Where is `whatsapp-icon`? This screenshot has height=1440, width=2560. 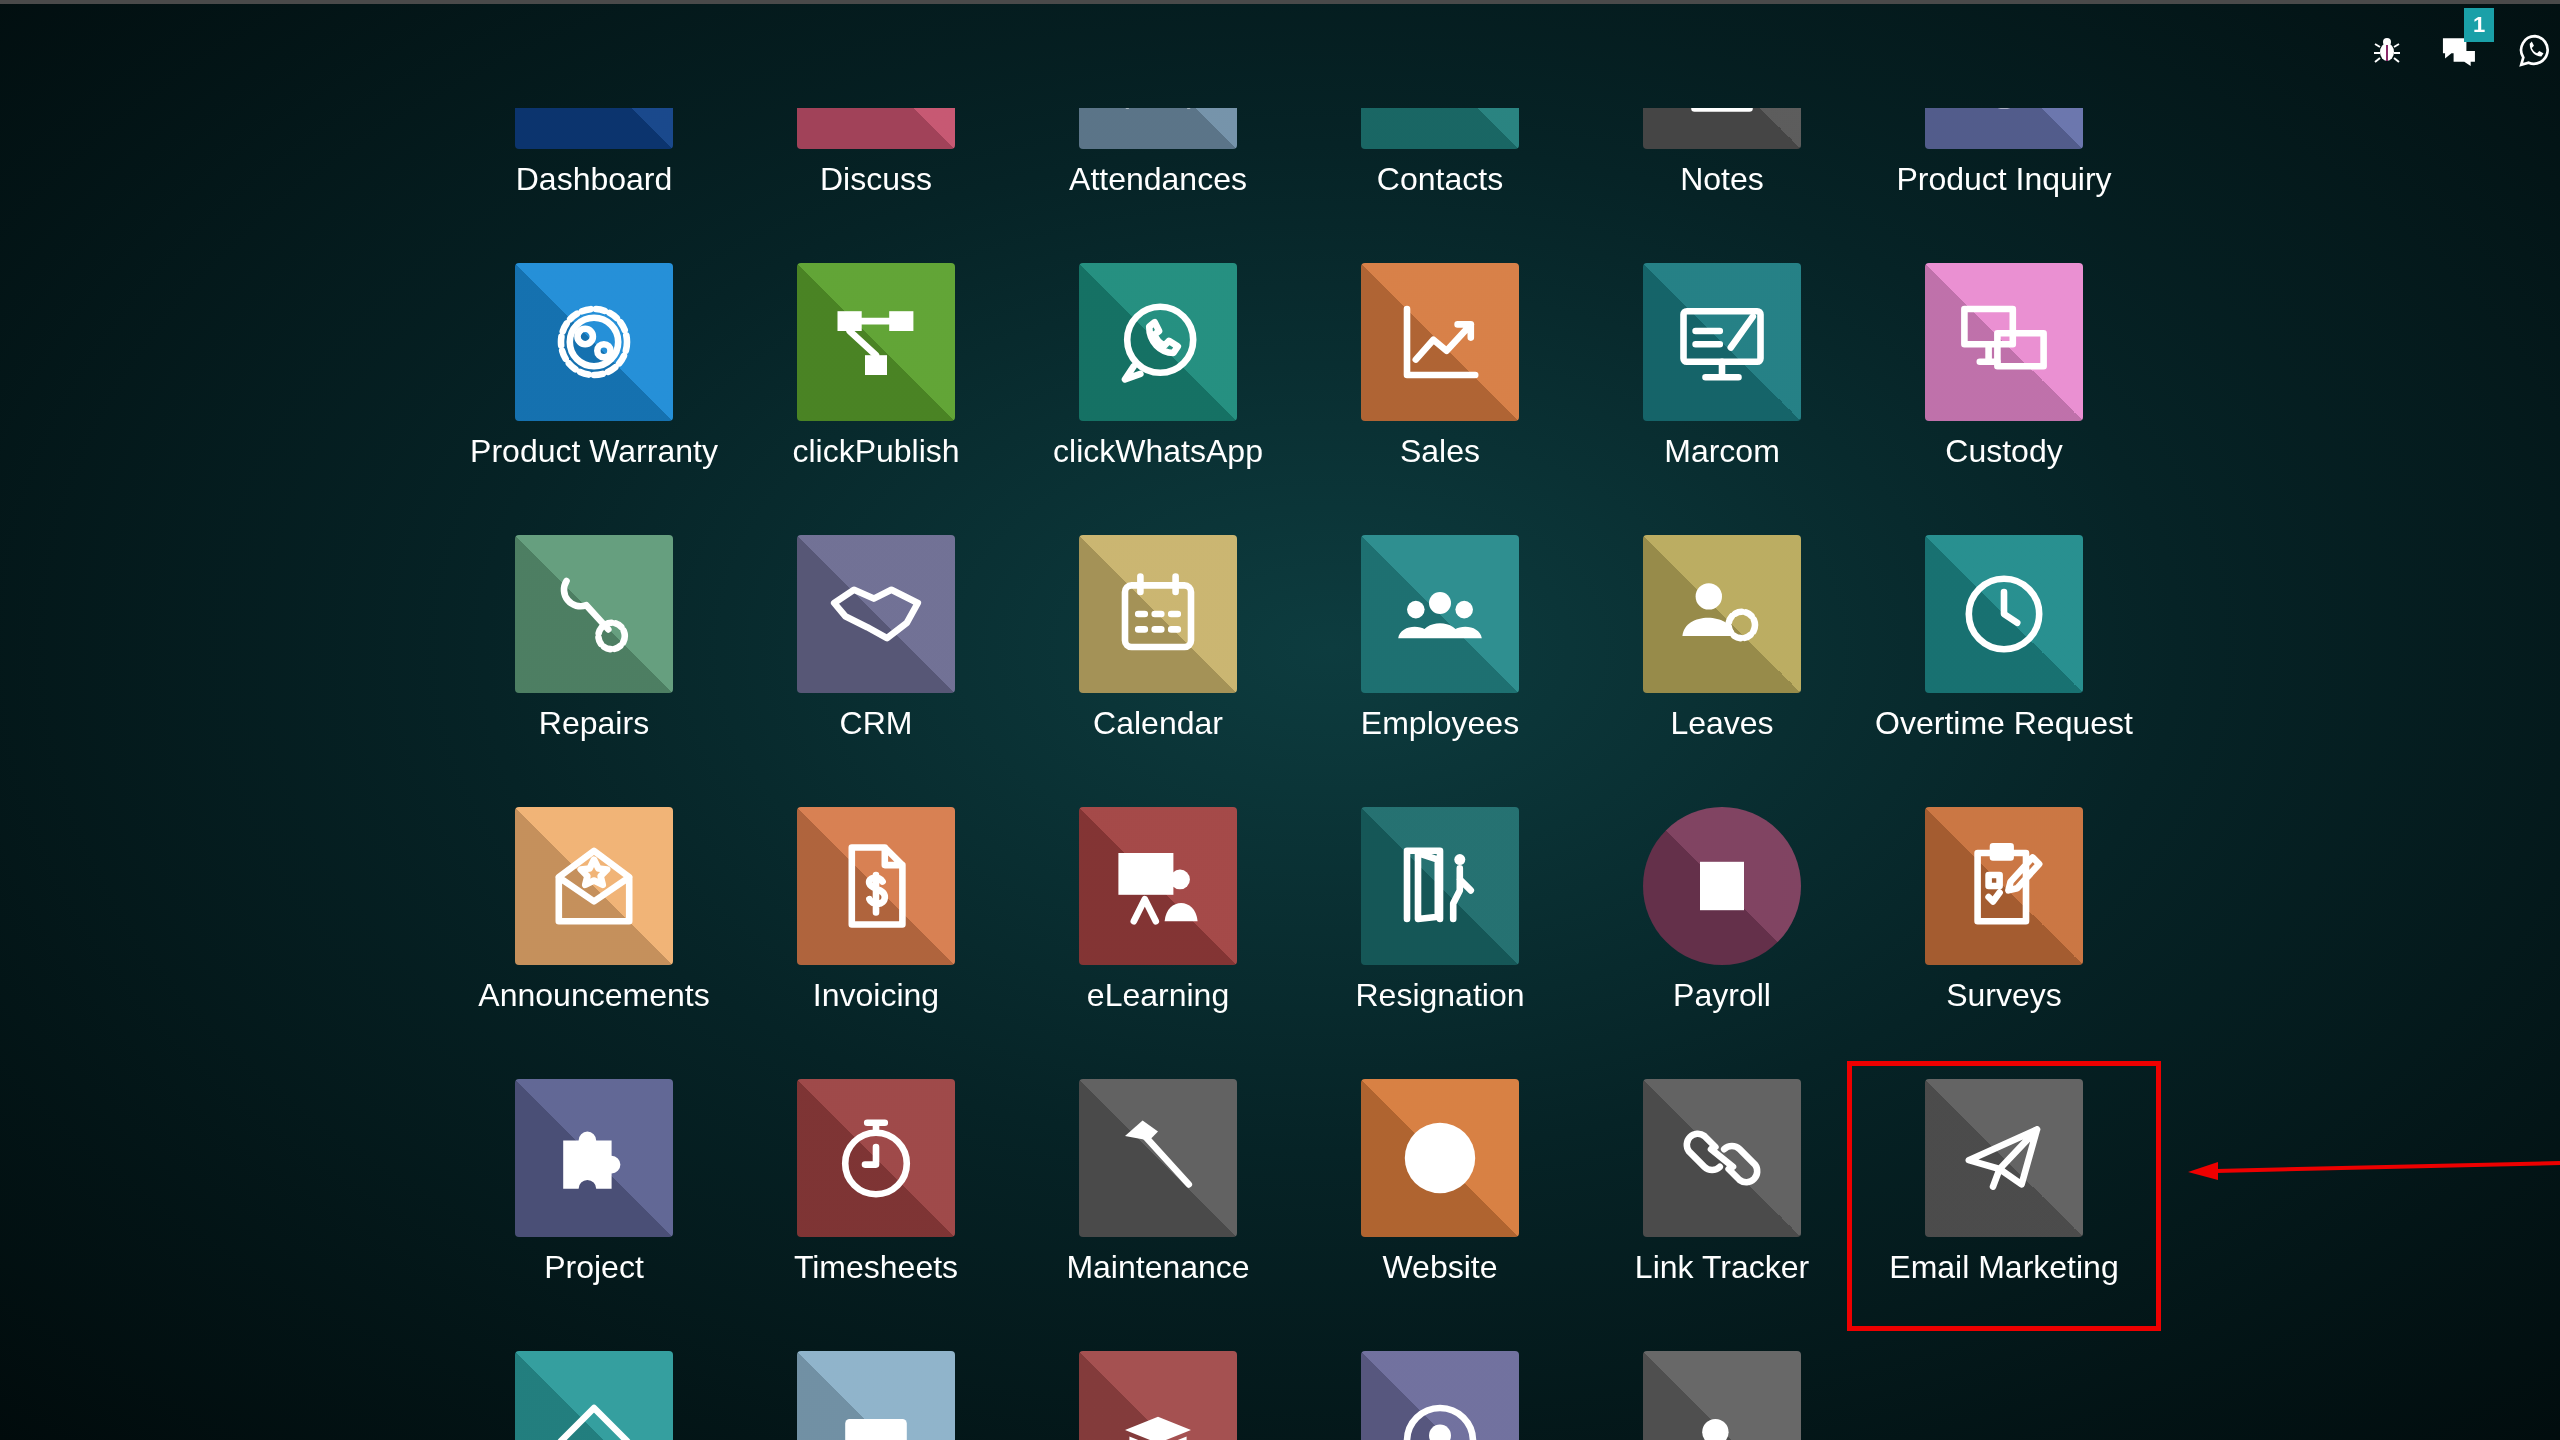 whatsapp-icon is located at coordinates (2535, 50).